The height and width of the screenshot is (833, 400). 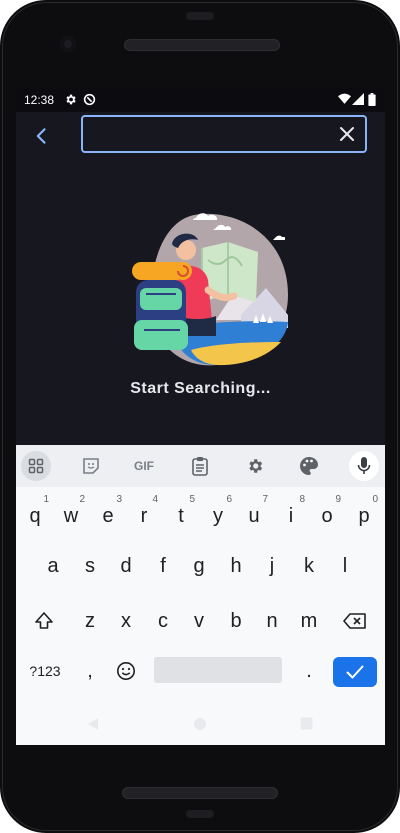 What do you see at coordinates (90, 621) in the screenshot?
I see `key-z: z` at bounding box center [90, 621].